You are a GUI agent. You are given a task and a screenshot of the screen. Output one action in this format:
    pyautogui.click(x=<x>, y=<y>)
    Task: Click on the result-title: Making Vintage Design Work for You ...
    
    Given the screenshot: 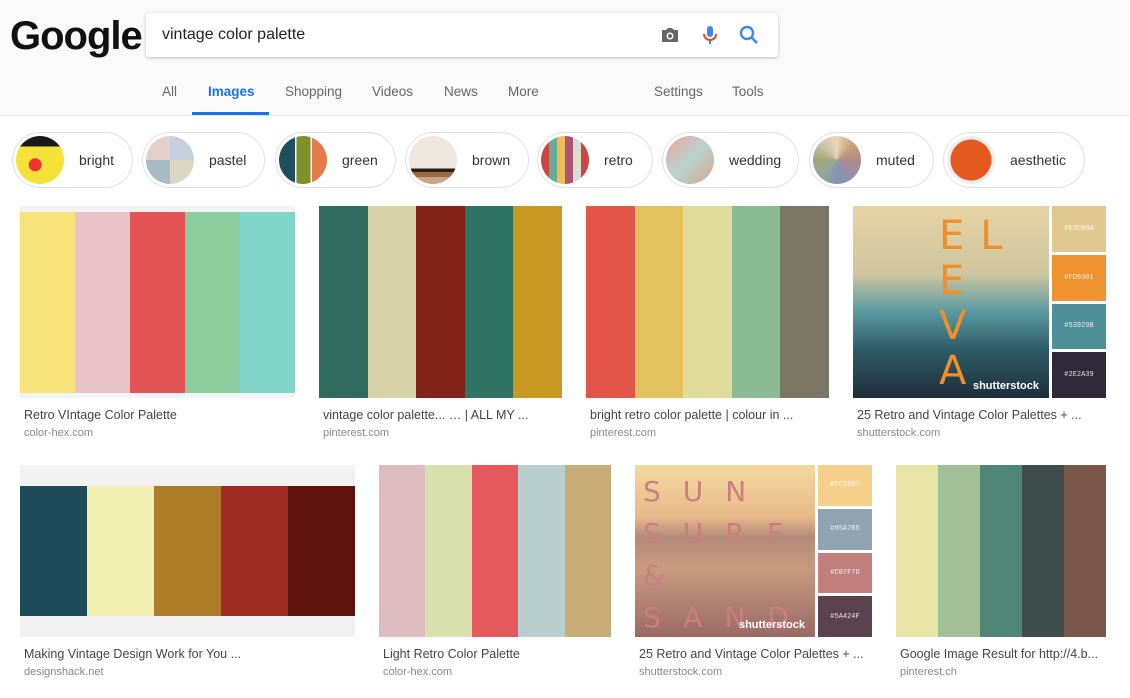 What is the action you would take?
    pyautogui.click(x=132, y=654)
    